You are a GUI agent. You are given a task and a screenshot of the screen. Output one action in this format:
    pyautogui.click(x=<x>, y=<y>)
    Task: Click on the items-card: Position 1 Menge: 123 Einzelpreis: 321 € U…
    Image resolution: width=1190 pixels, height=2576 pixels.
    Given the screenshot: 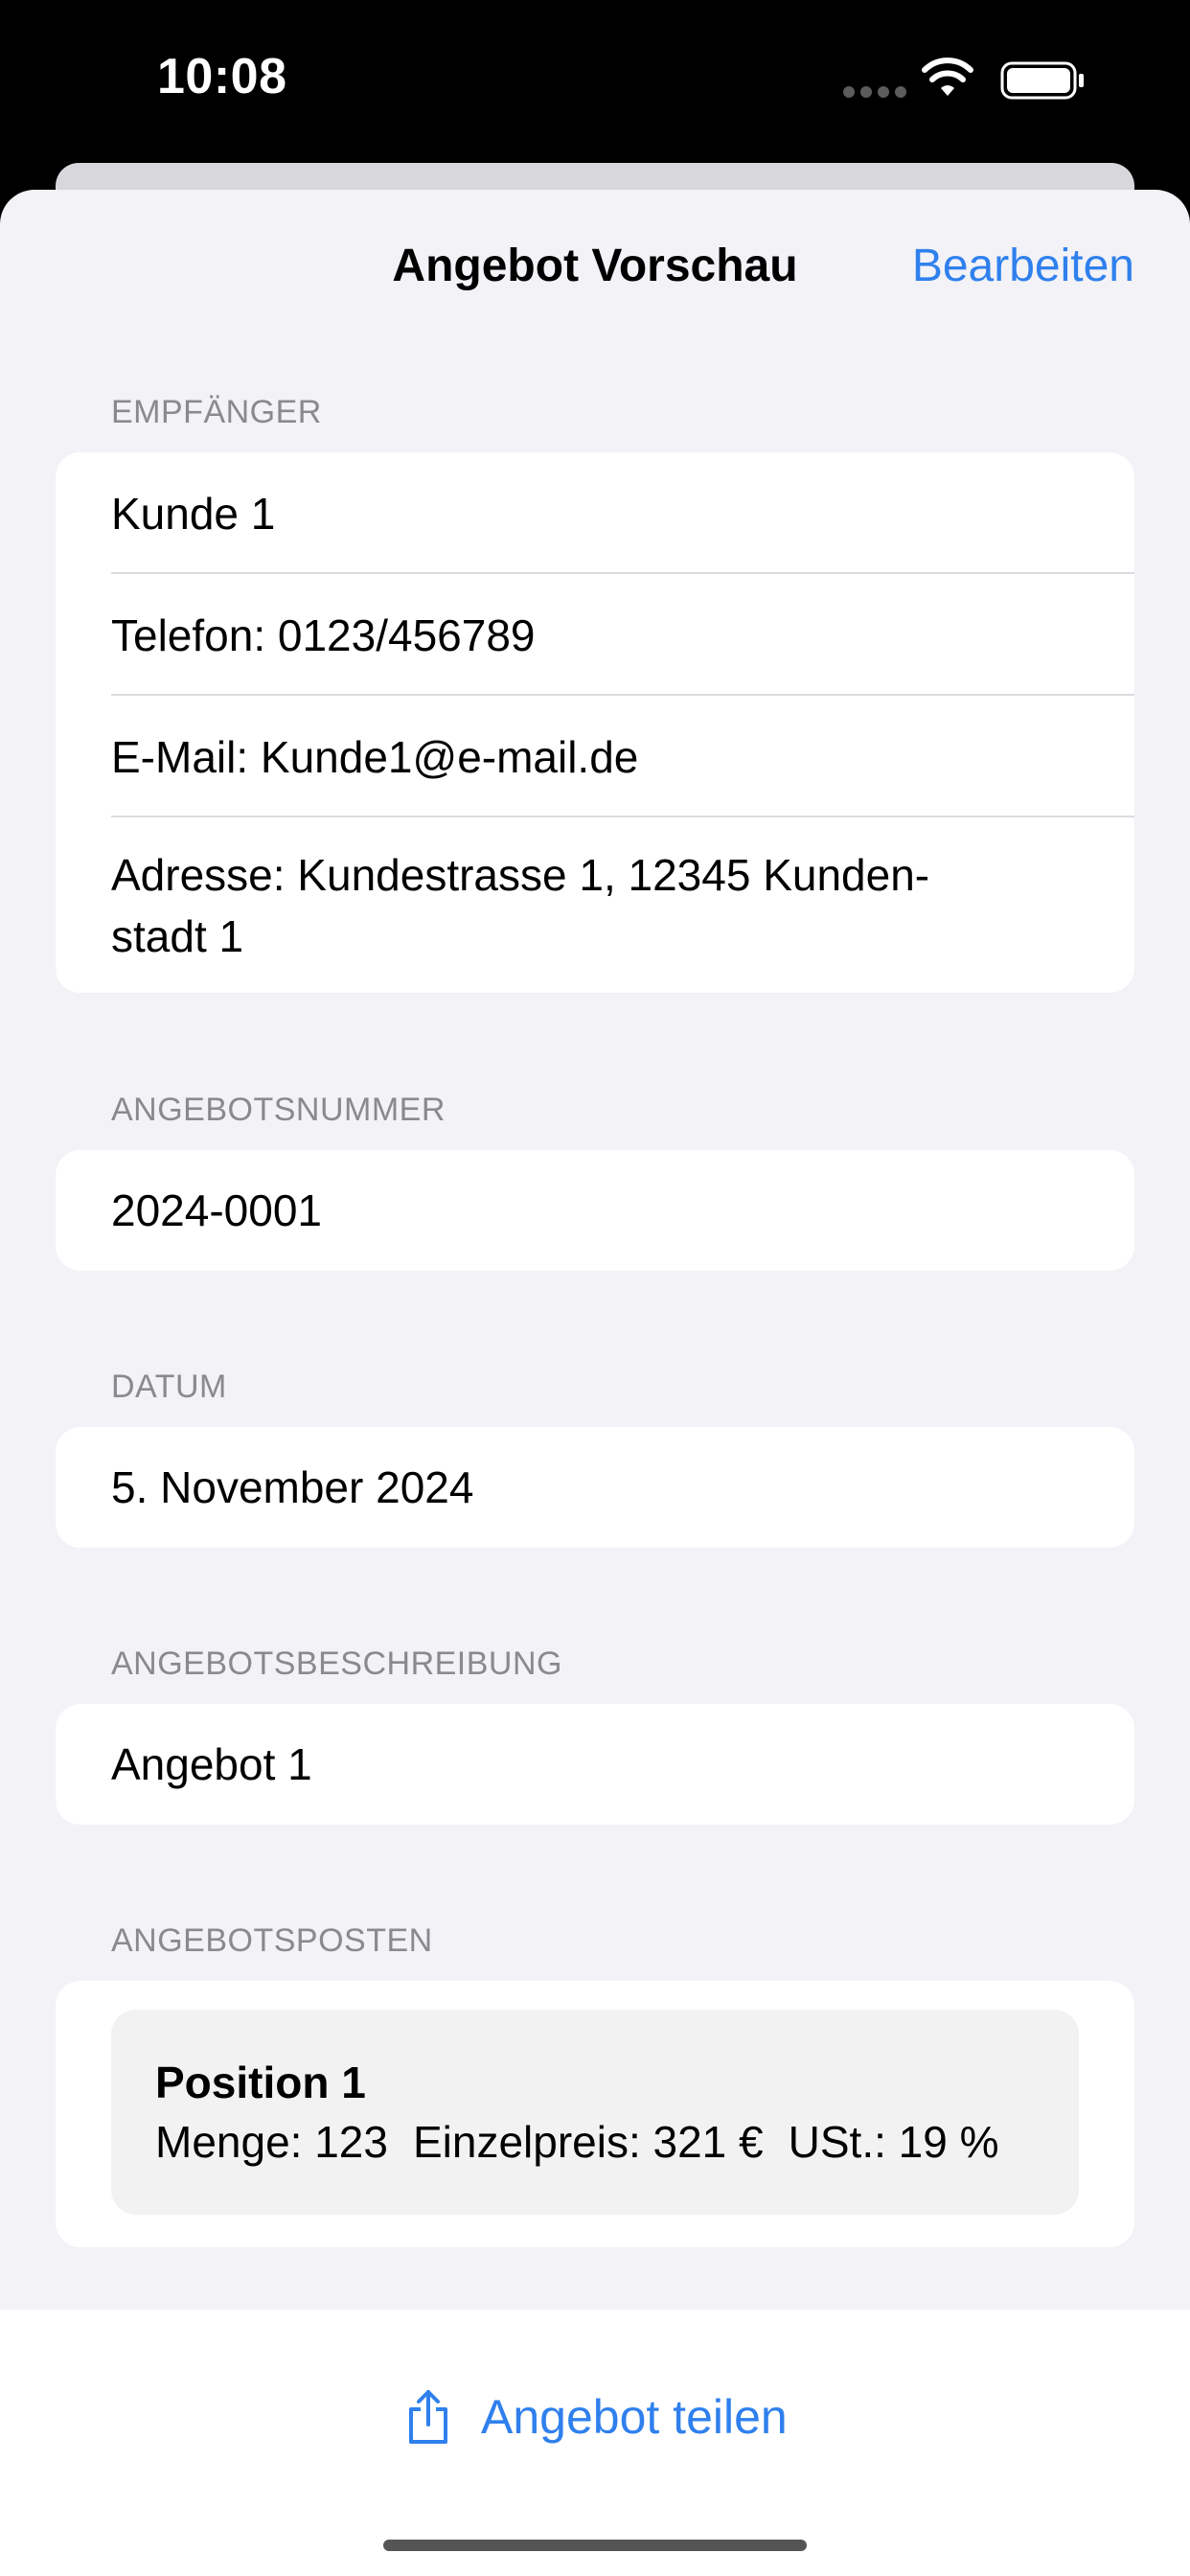 What is the action you would take?
    pyautogui.click(x=595, y=2114)
    